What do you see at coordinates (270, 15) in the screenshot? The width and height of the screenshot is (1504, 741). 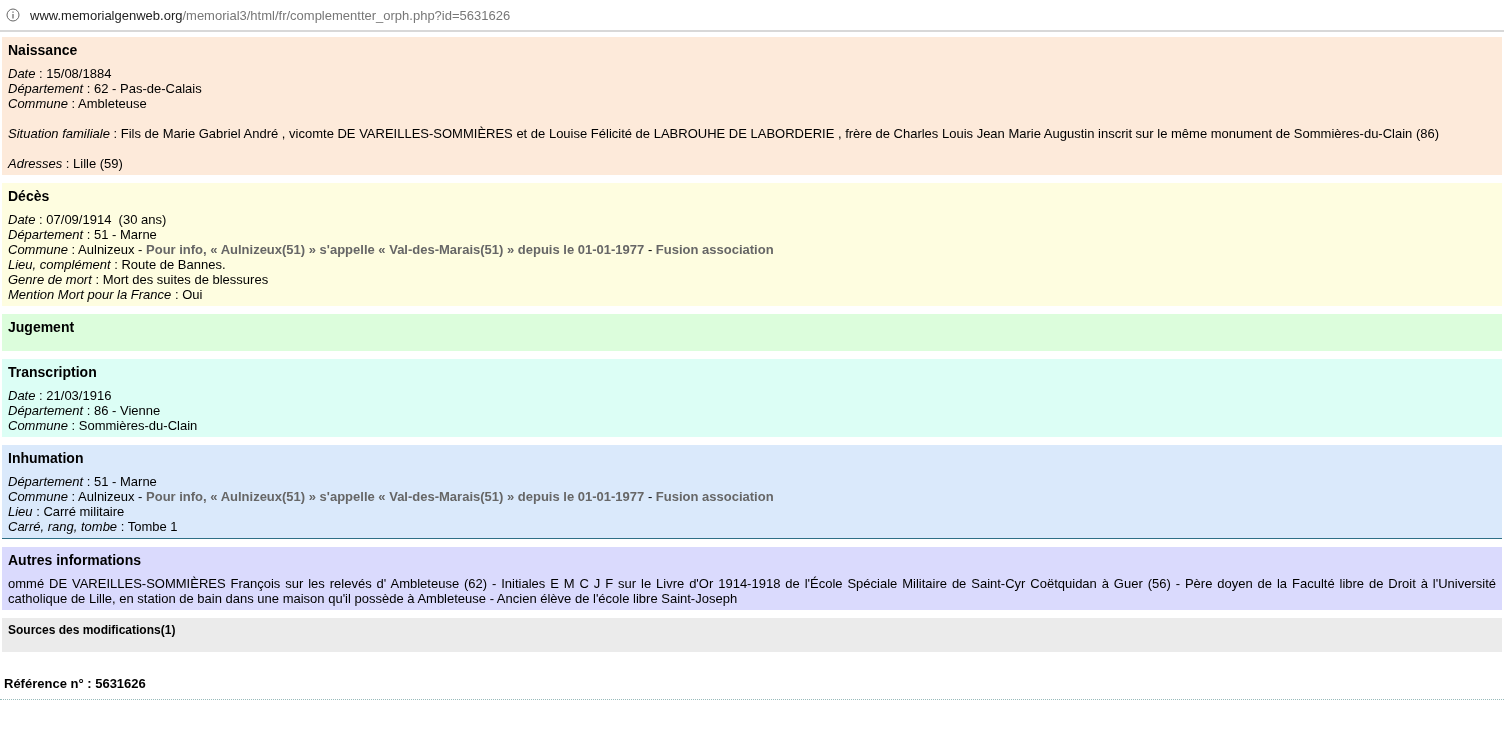 I see `url-text: www.memorialgenweb.org/memorial3/html/fr/complementter_orph.php?id=5631626` at bounding box center [270, 15].